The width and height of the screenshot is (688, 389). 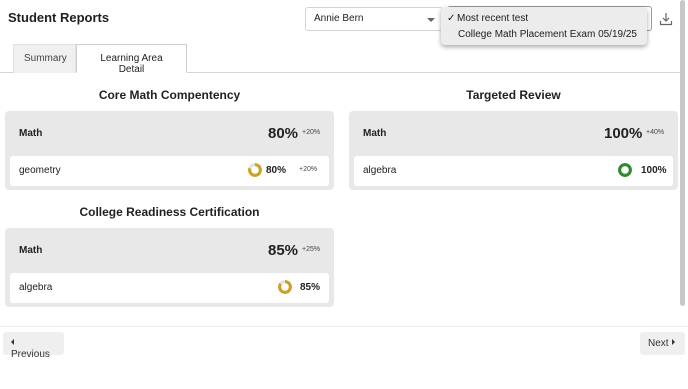 I want to click on caret-right-icon, so click(x=673, y=342).